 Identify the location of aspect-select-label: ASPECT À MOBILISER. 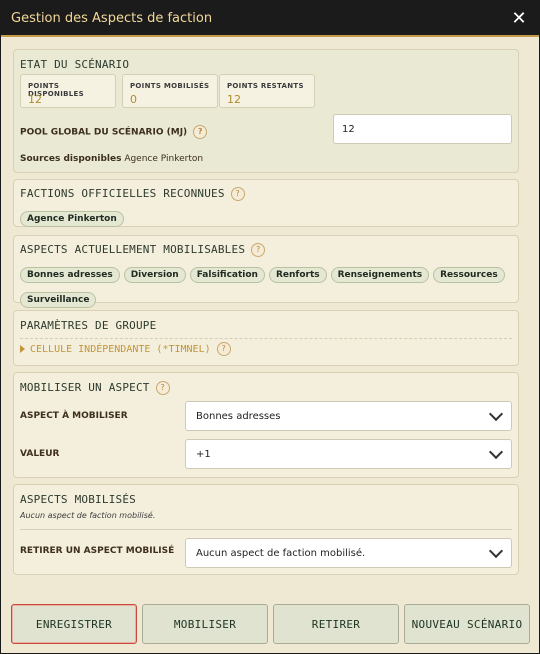
(74, 416).